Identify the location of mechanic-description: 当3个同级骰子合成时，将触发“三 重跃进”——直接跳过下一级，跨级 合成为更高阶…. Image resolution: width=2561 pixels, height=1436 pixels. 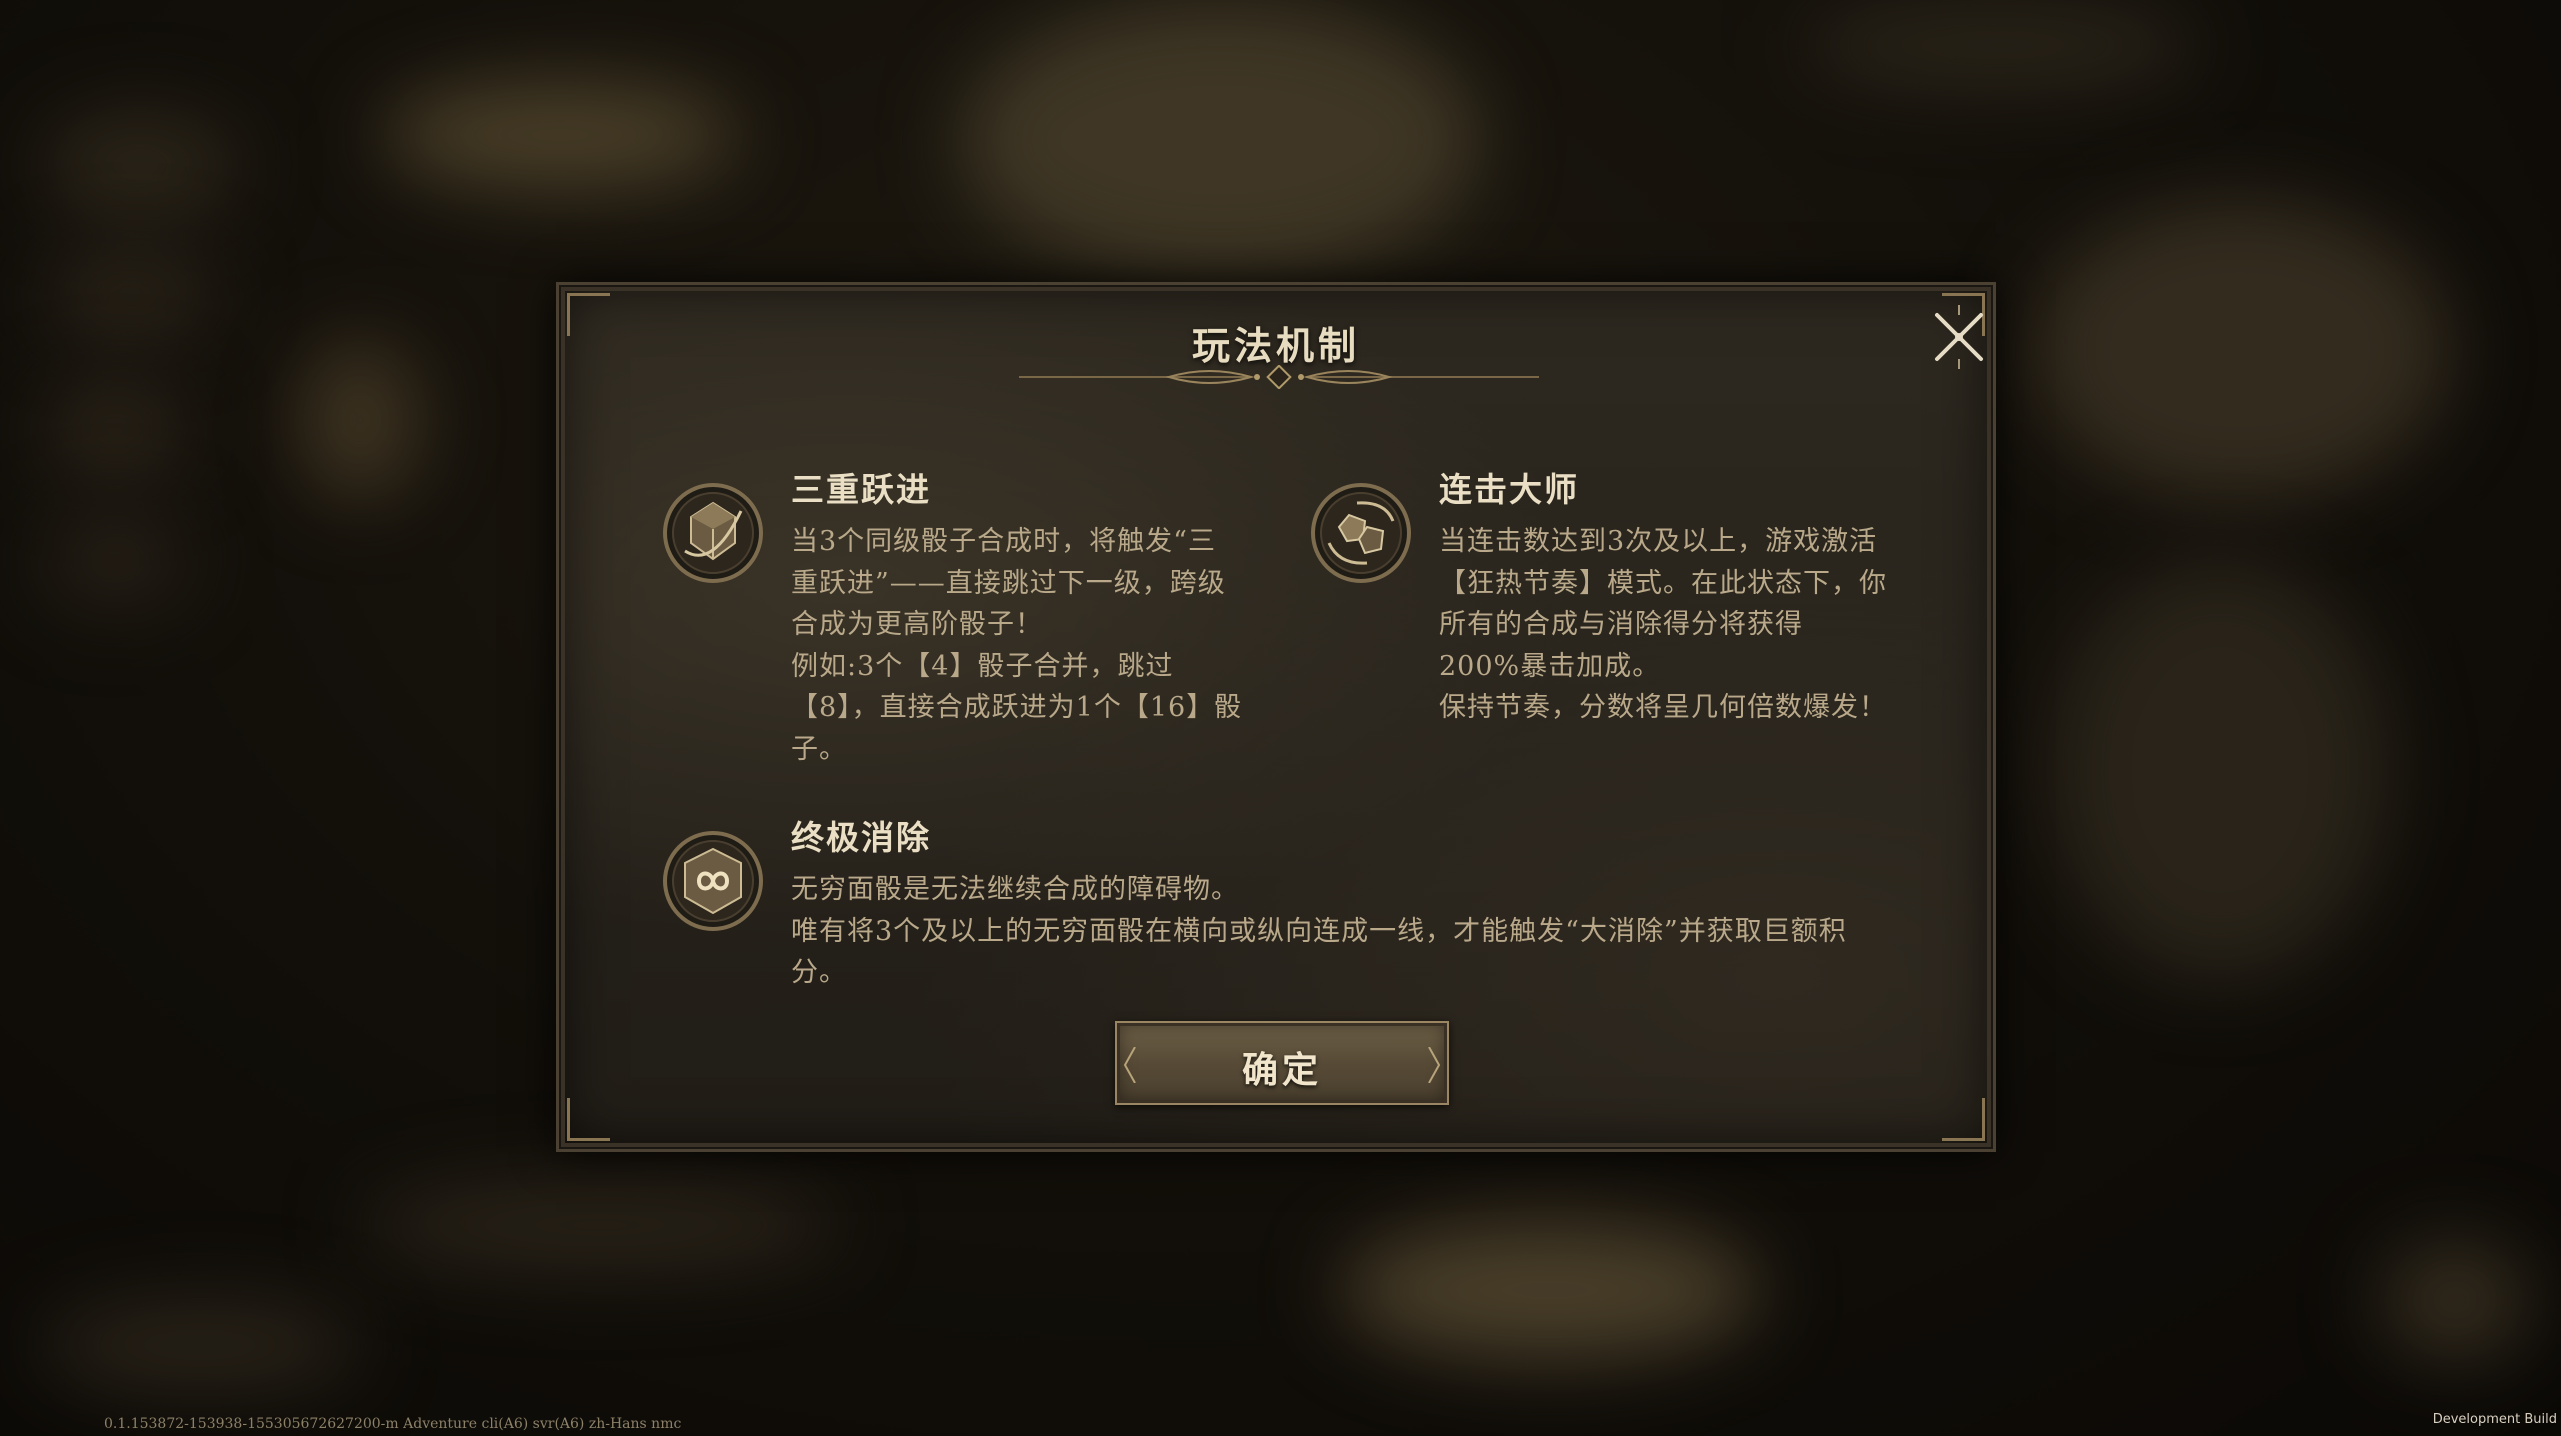
(1051, 645).